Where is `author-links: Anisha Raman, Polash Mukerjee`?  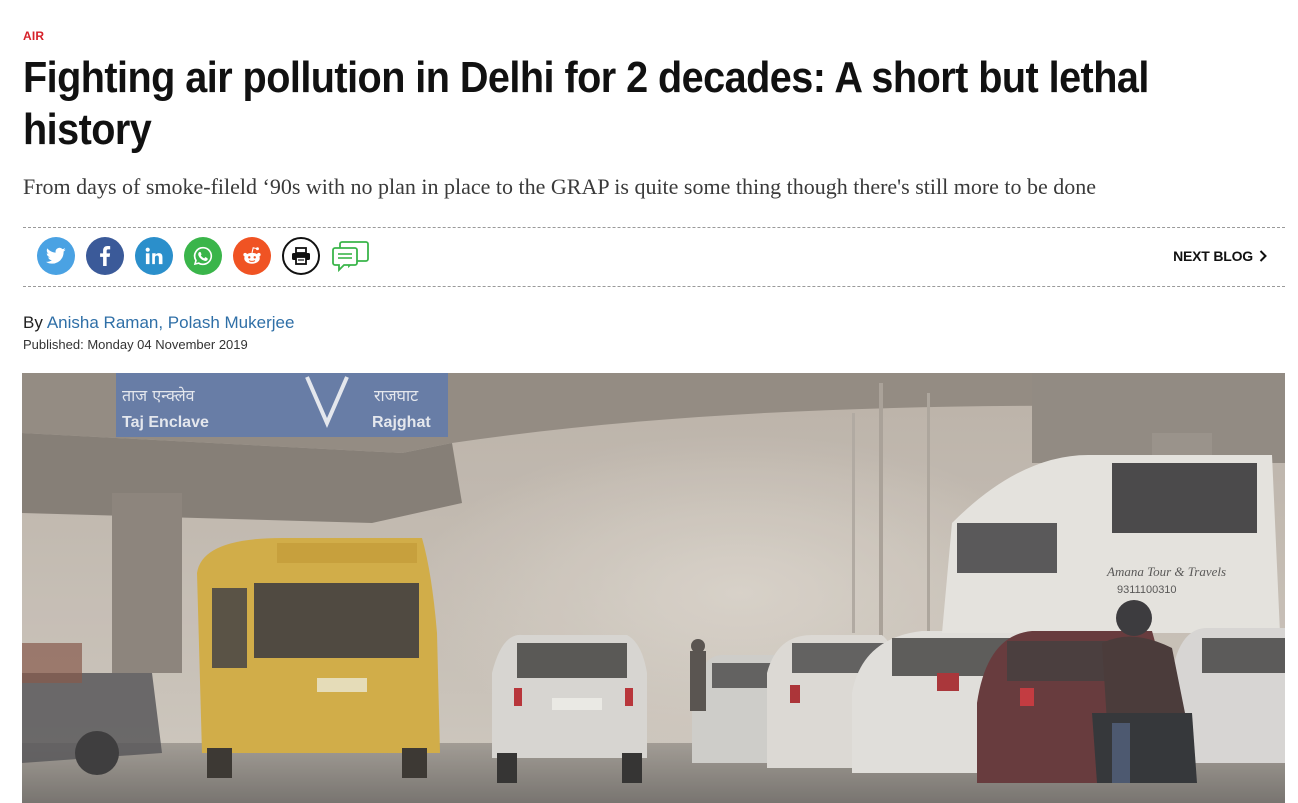 author-links: Anisha Raman, Polash Mukerjee is located at coordinates (171, 322).